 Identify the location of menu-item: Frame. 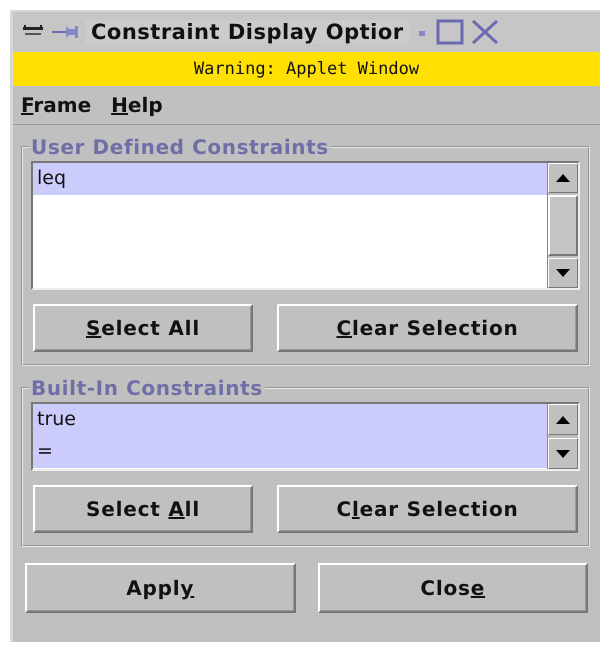
(56, 105).